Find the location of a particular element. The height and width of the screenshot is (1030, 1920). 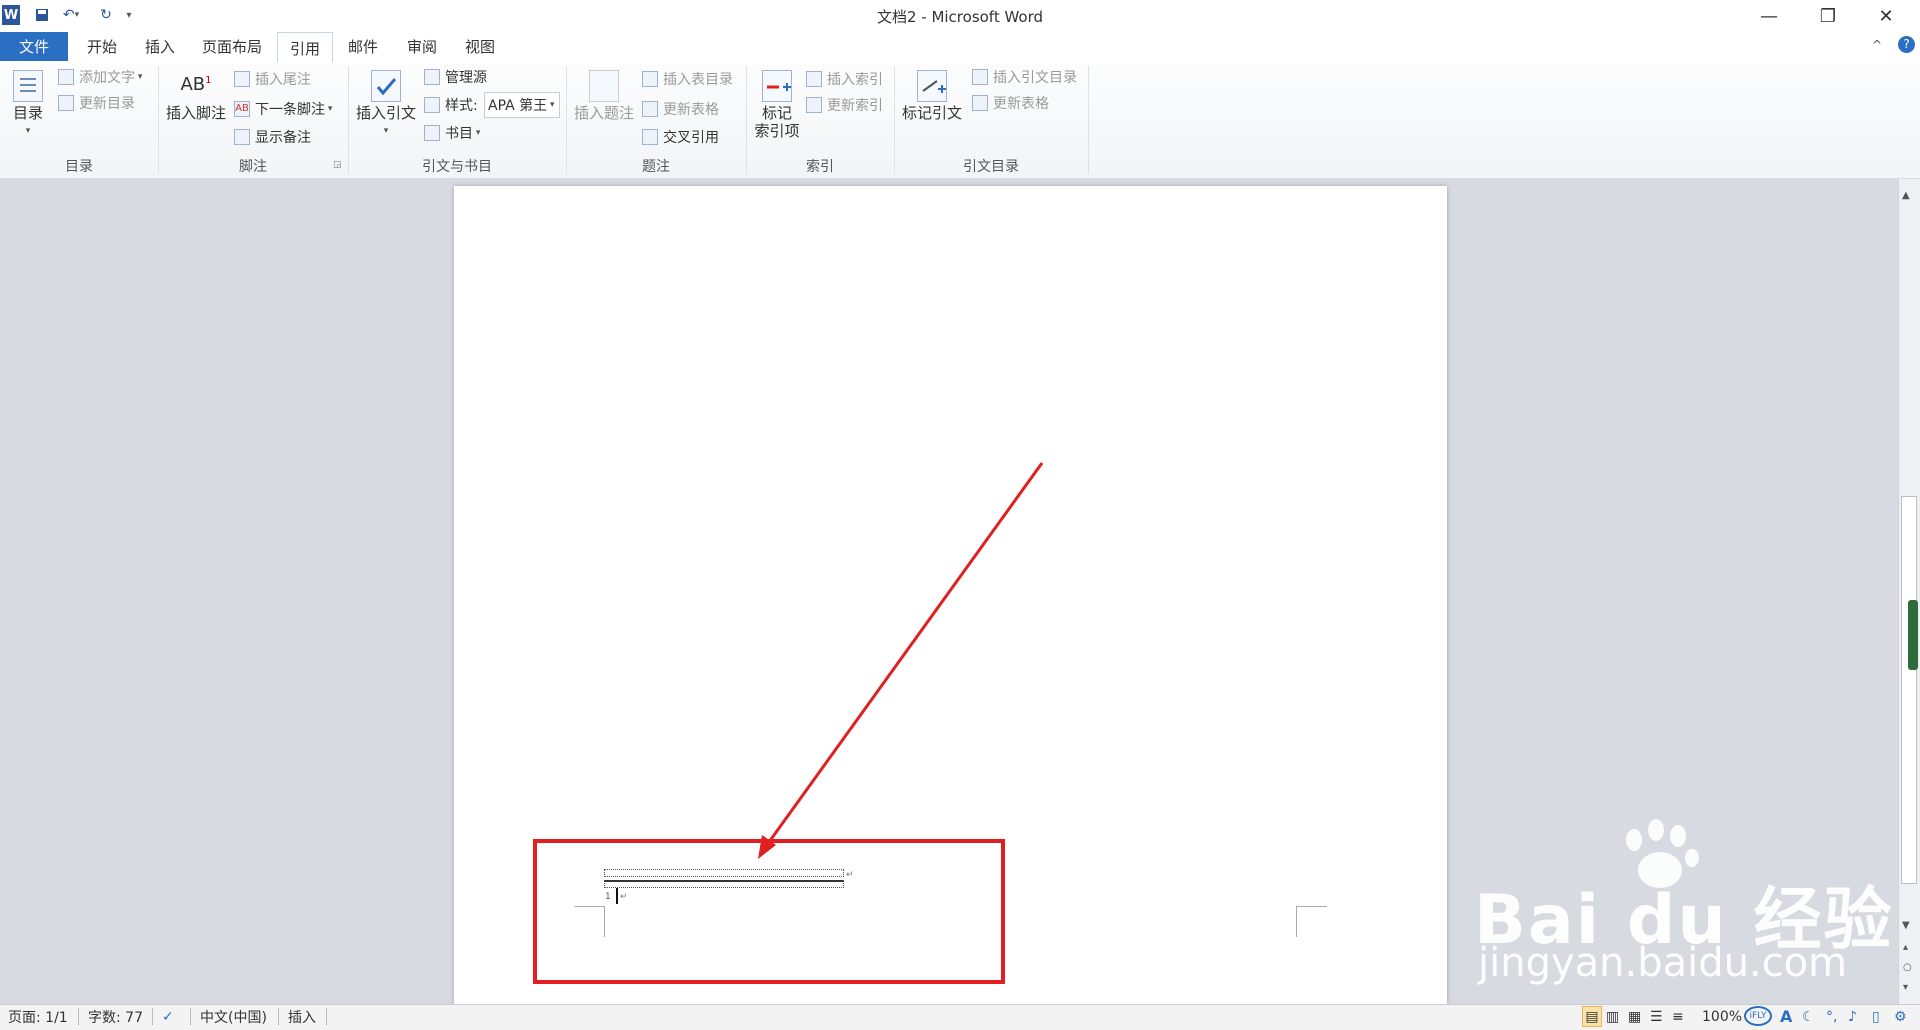

update-toc-button: 更新目录 is located at coordinates (96, 103).